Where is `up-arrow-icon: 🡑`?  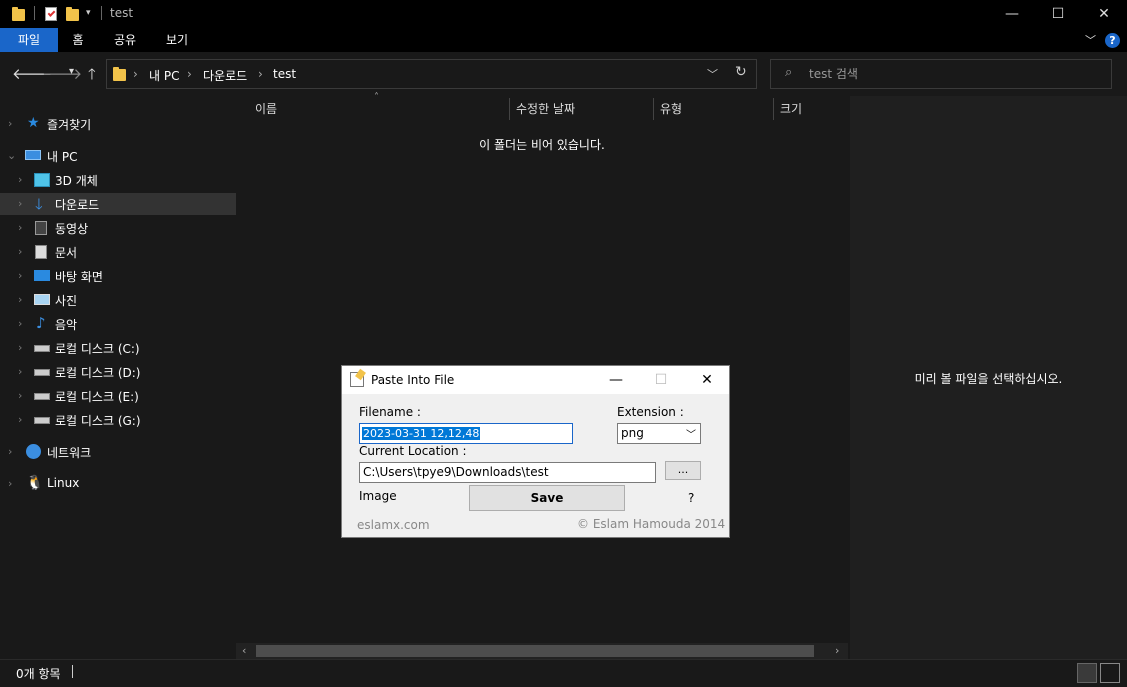 up-arrow-icon: 🡑 is located at coordinates (92, 76).